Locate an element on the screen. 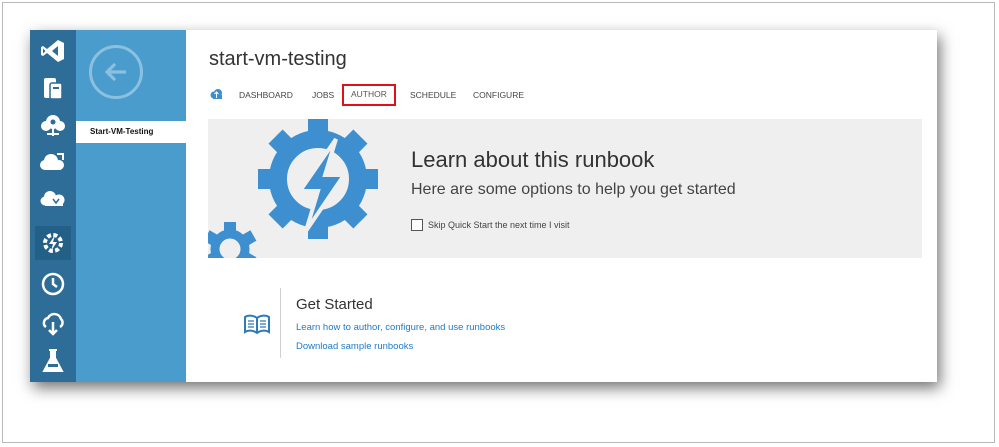 This screenshot has height=447, width=999. tab-dashboard: DASHBOARD is located at coordinates (266, 95).